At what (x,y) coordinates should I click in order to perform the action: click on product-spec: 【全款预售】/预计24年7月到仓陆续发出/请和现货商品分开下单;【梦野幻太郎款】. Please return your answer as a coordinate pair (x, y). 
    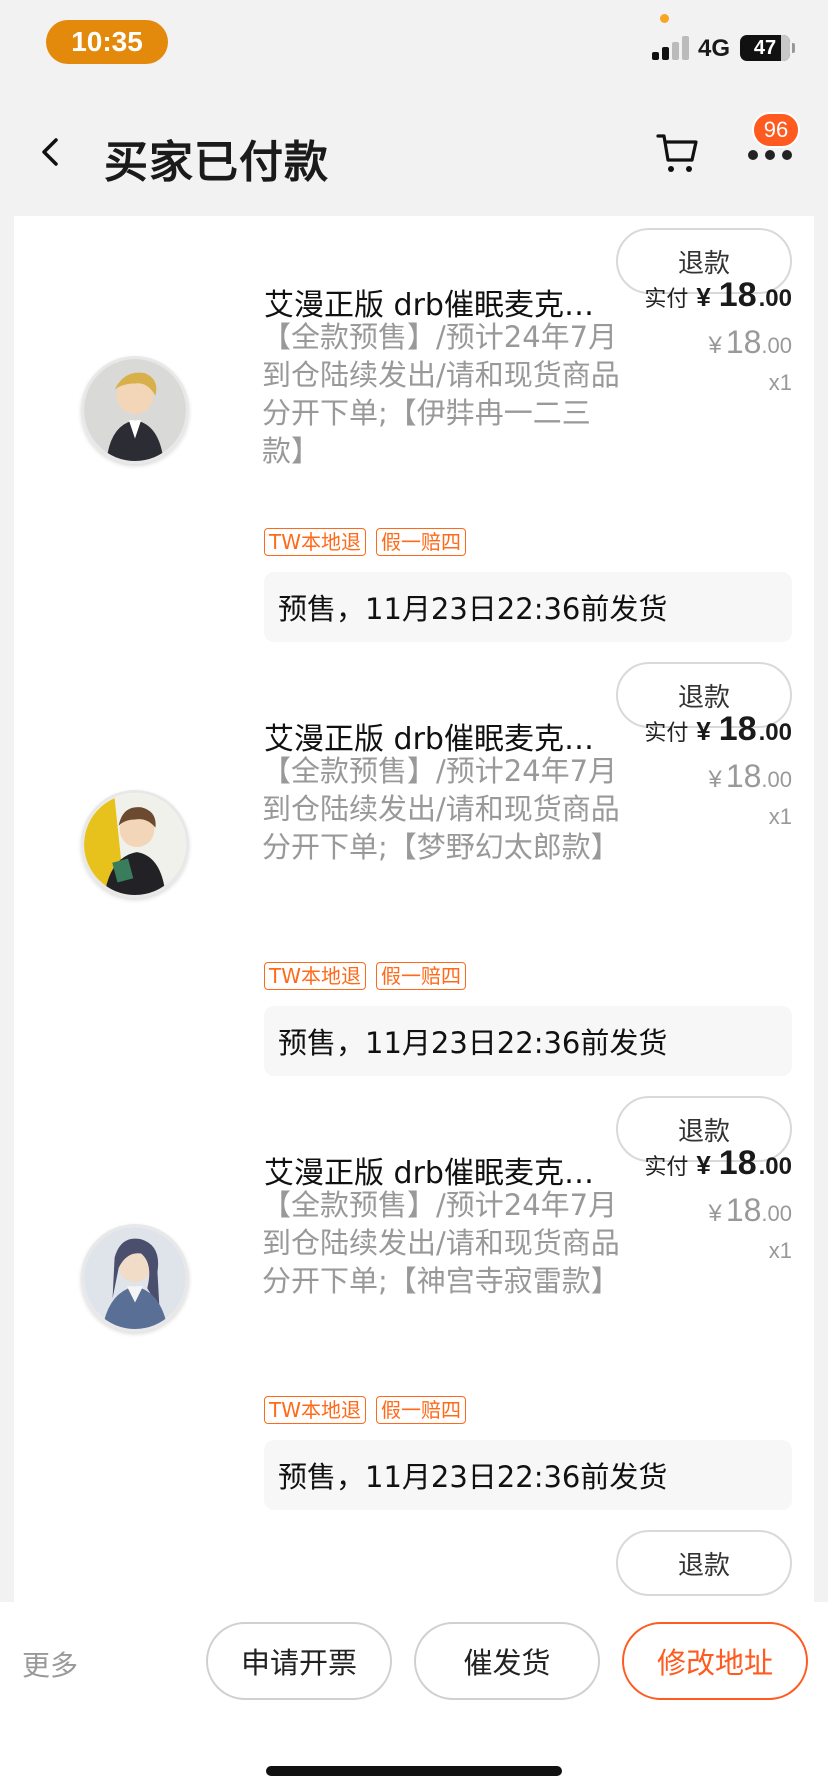
    Looking at the image, I should click on (442, 809).